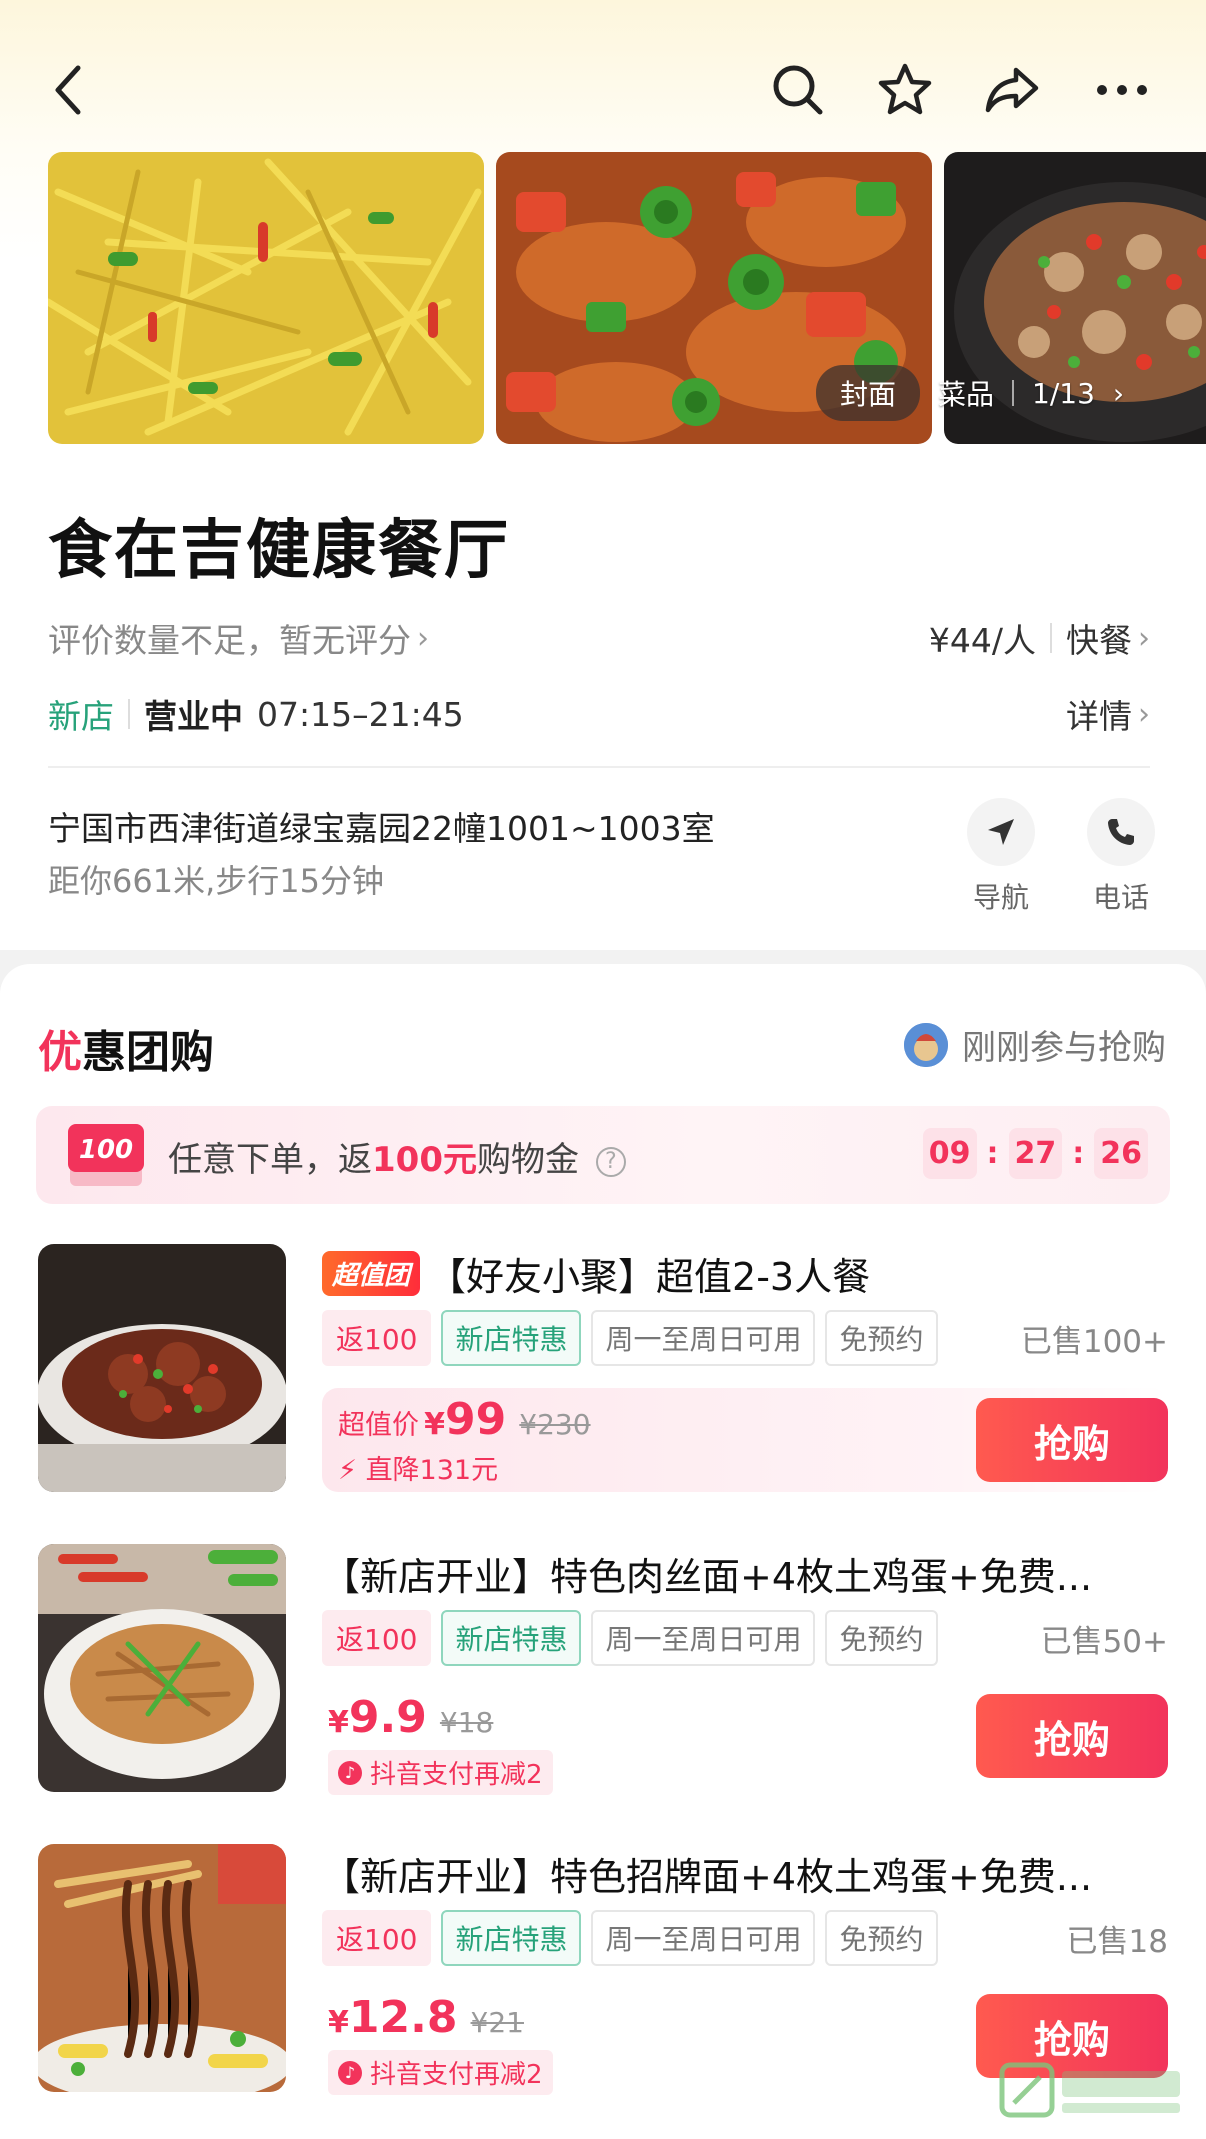 This screenshot has width=1206, height=2139. Describe the element at coordinates (1094, 2092) in the screenshot. I see `forum-watermark-logo` at that location.